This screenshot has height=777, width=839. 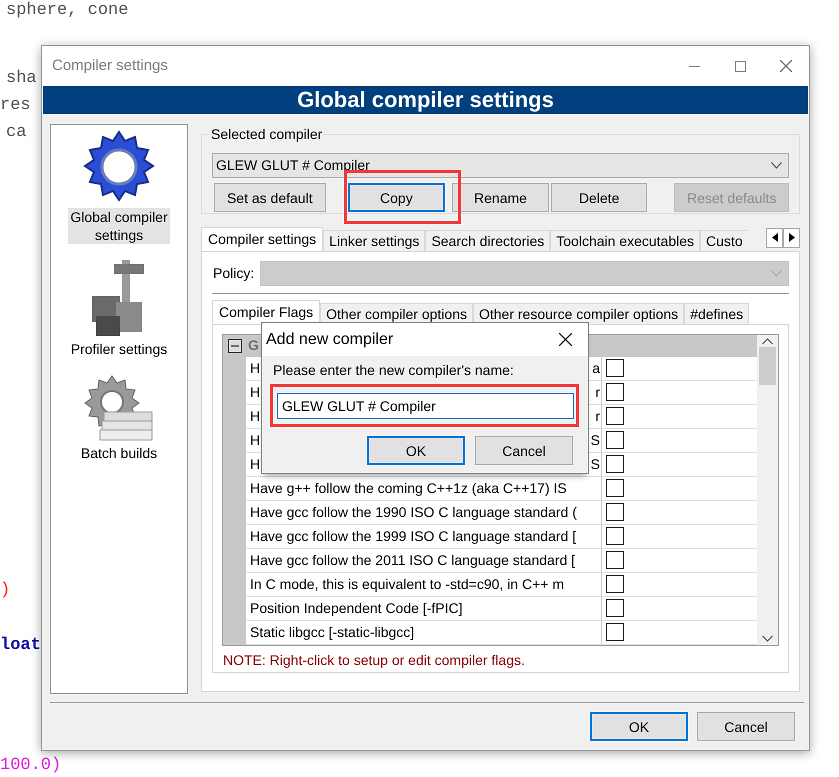 What do you see at coordinates (262, 238) in the screenshot?
I see `tab: Compiler settings` at bounding box center [262, 238].